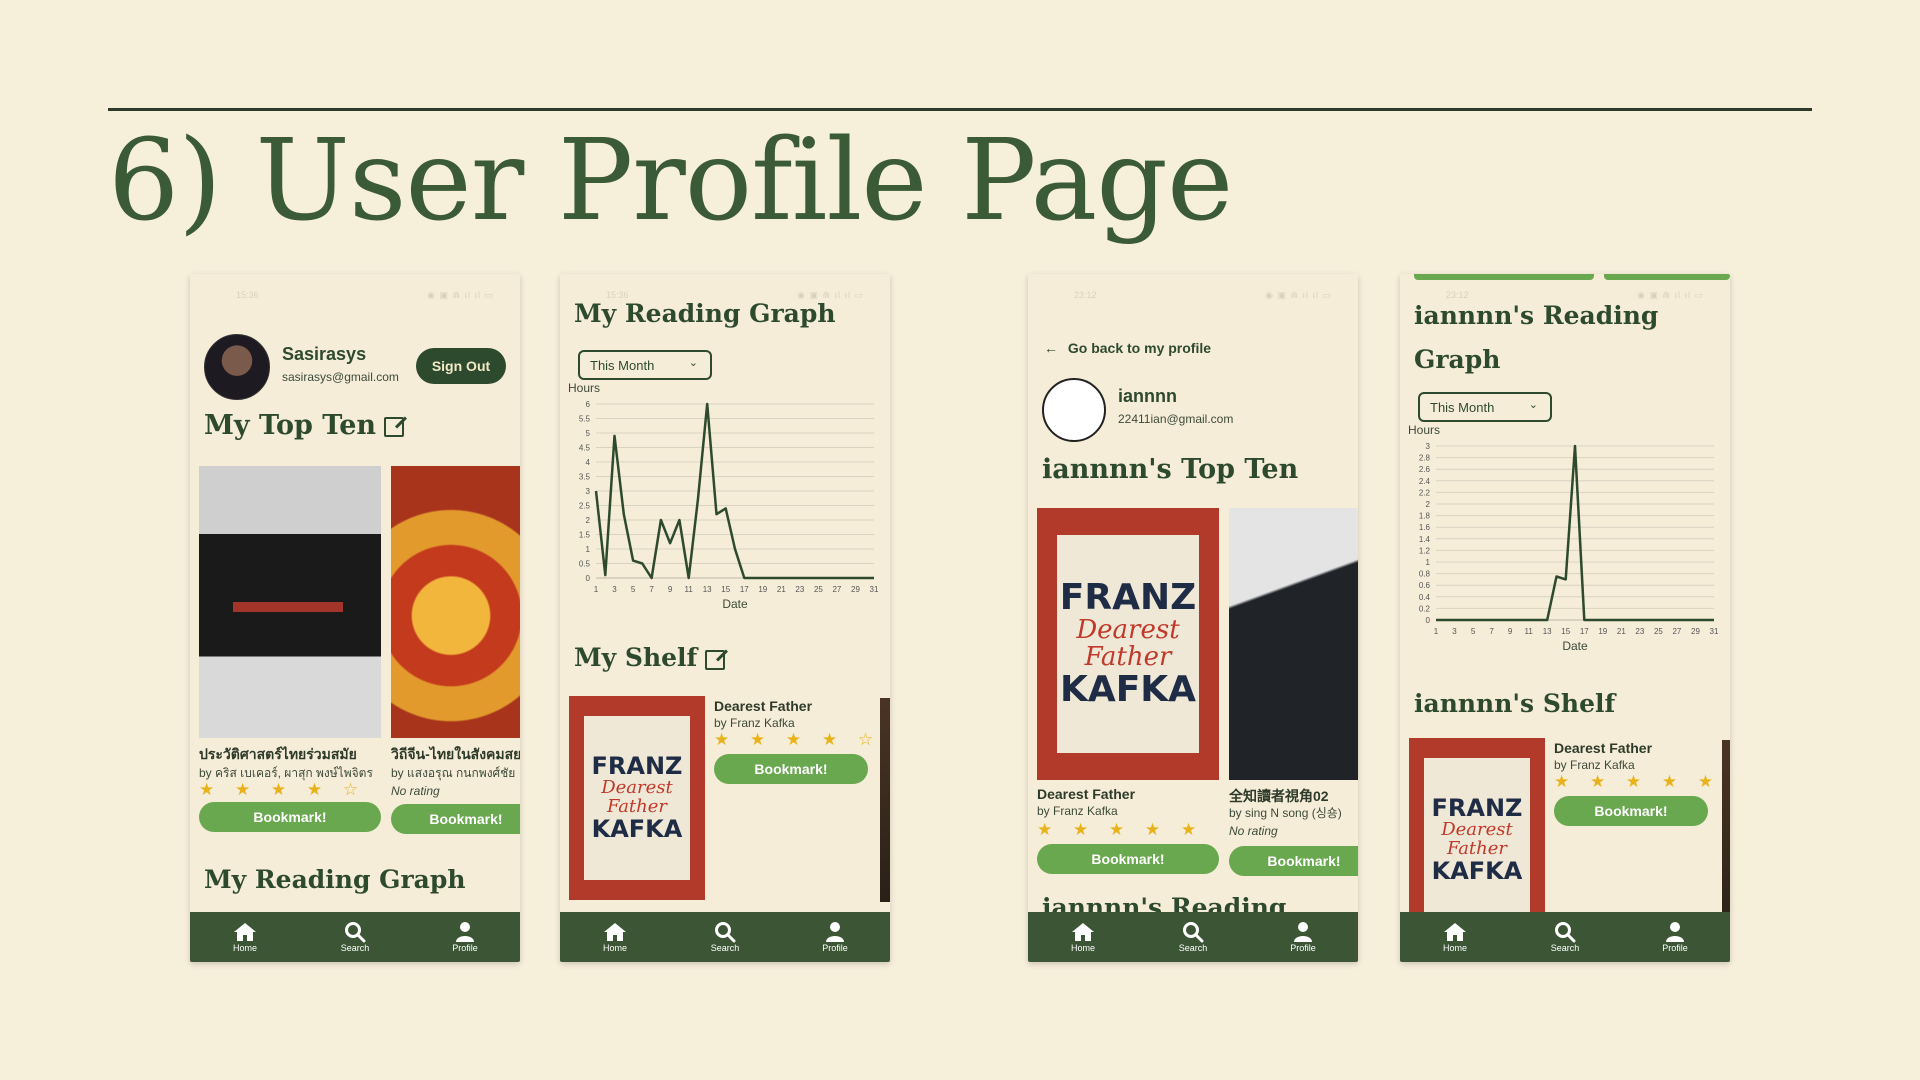 The image size is (1920, 1080). What do you see at coordinates (455, 755) in the screenshot?
I see `book-title: วิถีจีน-ไทยในสังคมสยาม` at bounding box center [455, 755].